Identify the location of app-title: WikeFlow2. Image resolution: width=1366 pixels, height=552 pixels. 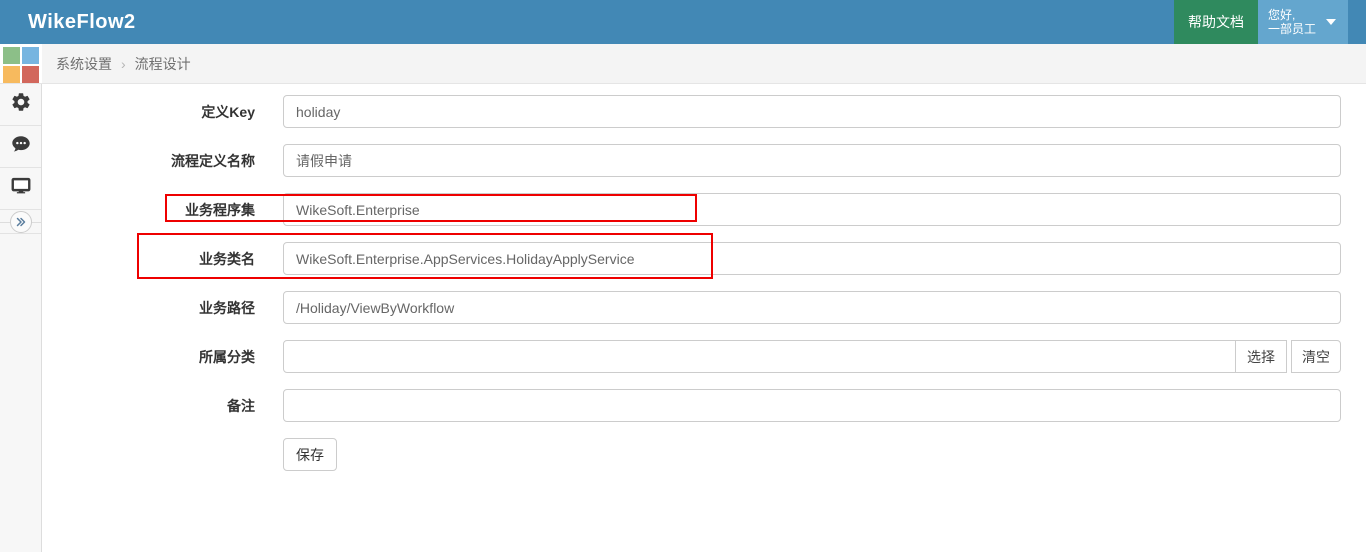
(82, 21).